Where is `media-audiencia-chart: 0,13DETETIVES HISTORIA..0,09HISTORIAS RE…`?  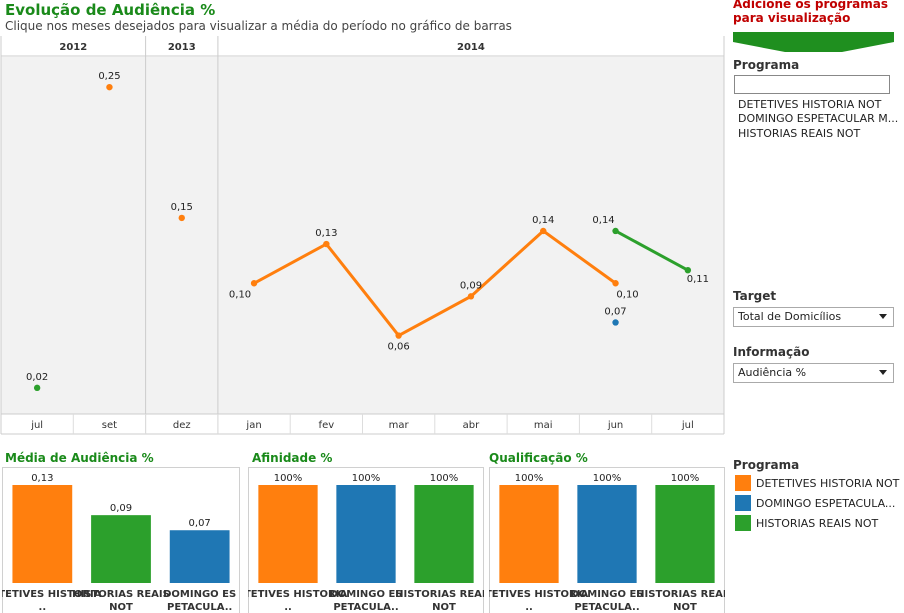
media-audiencia-chart: 0,13DETETIVES HISTORIA..0,09HISTORIAS RE… is located at coordinates (121, 540).